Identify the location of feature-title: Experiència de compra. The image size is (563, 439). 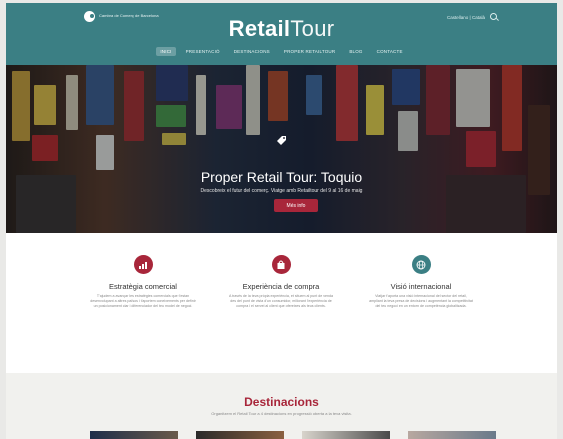
(281, 286).